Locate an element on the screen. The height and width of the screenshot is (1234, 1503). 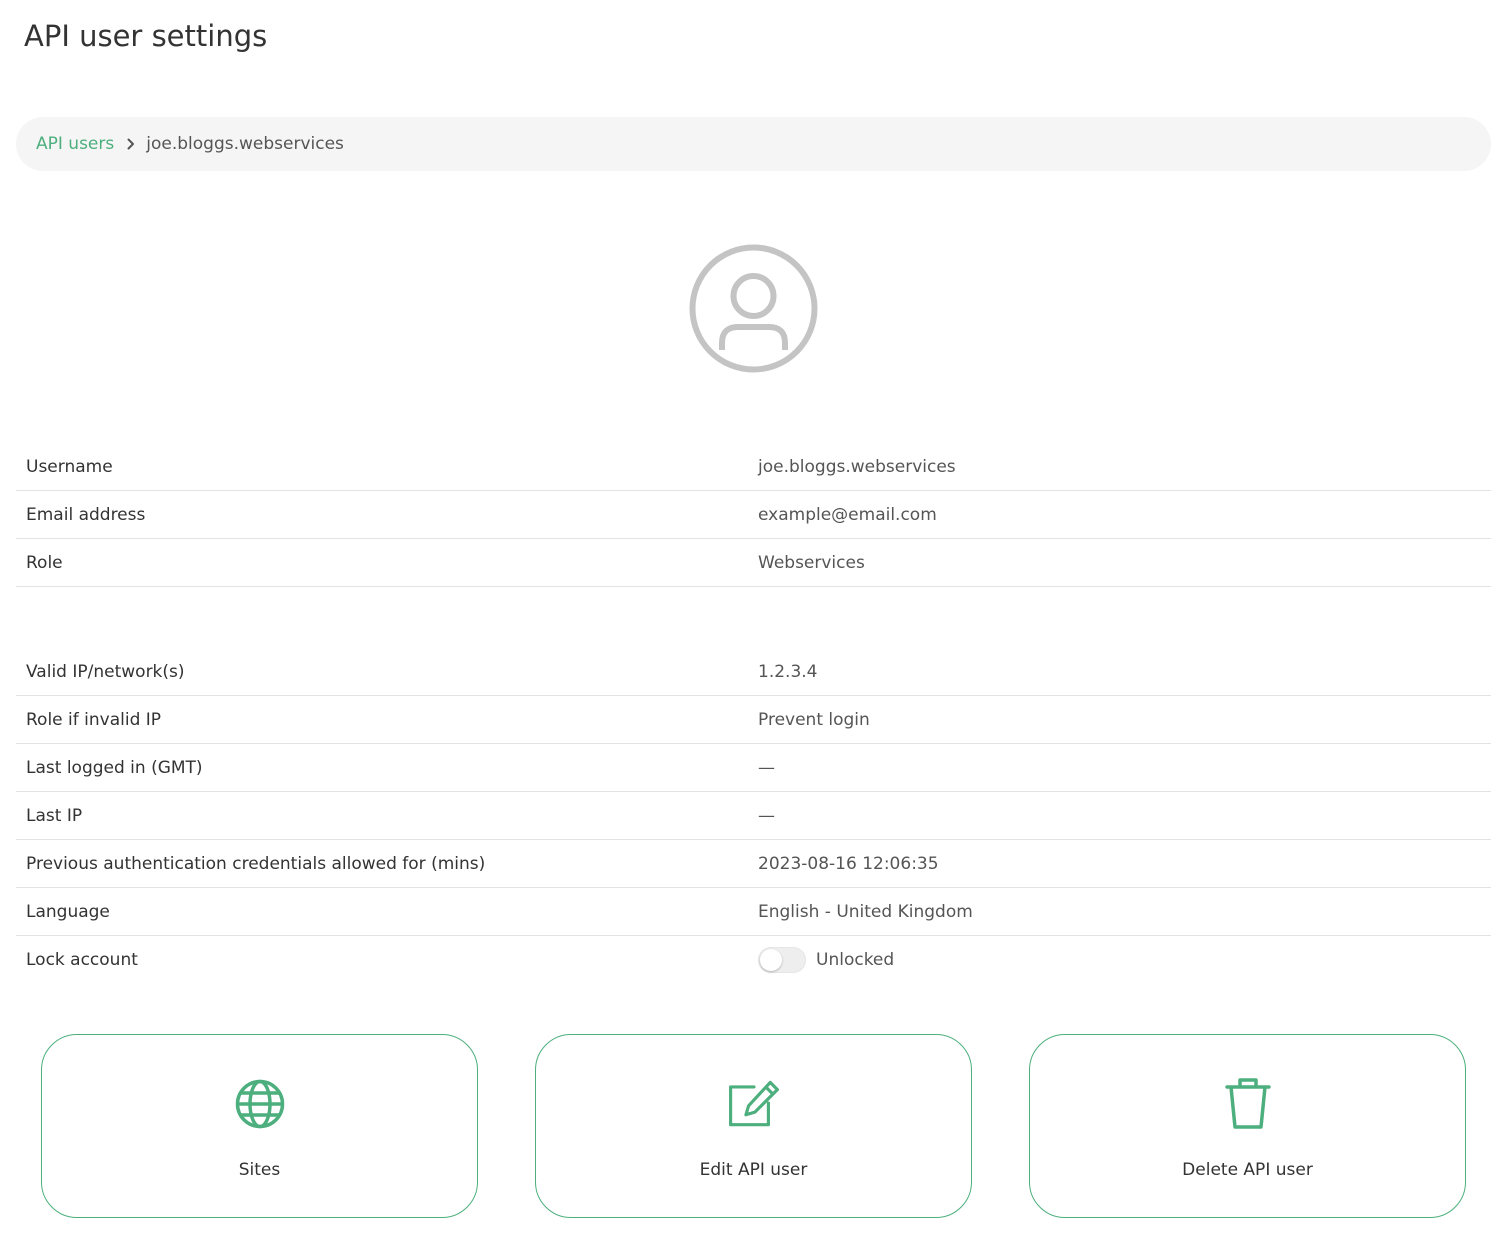
edit-icon is located at coordinates (754, 1104).